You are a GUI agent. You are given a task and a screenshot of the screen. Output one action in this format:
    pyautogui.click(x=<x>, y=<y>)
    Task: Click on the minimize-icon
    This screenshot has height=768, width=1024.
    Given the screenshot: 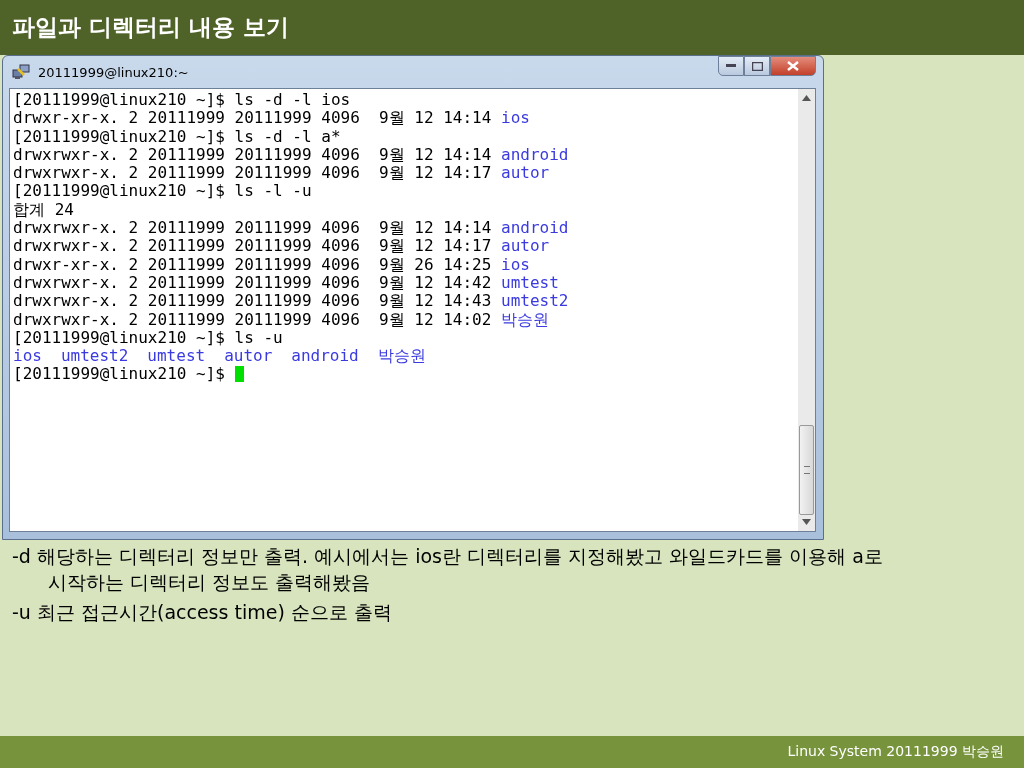 What is the action you would take?
    pyautogui.click(x=731, y=66)
    